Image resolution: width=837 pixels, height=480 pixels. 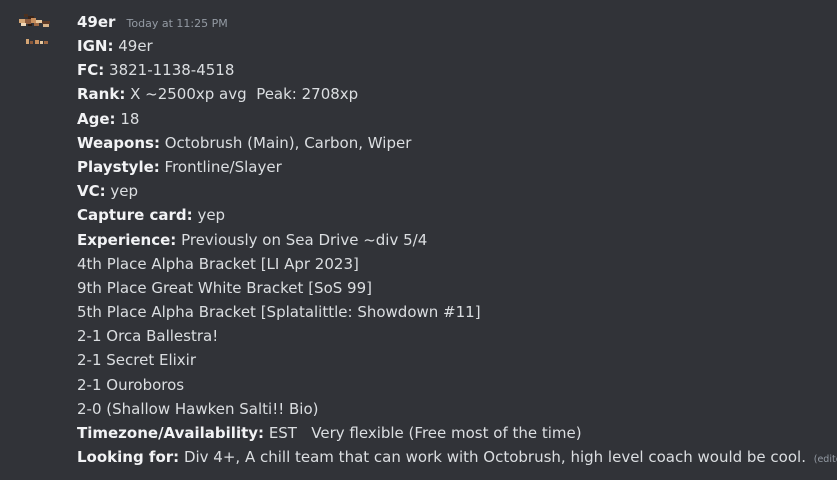 I want to click on field-value: X ~2500xp avg Peak: 2708xp, so click(x=244, y=94).